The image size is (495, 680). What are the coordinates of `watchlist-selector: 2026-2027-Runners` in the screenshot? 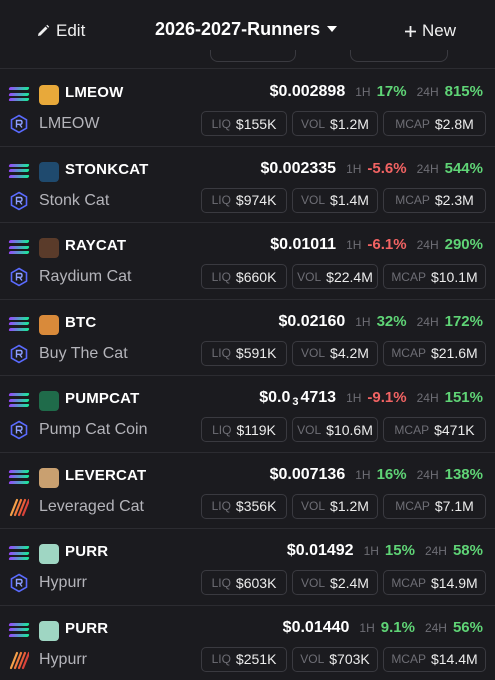 It's located at (246, 29).